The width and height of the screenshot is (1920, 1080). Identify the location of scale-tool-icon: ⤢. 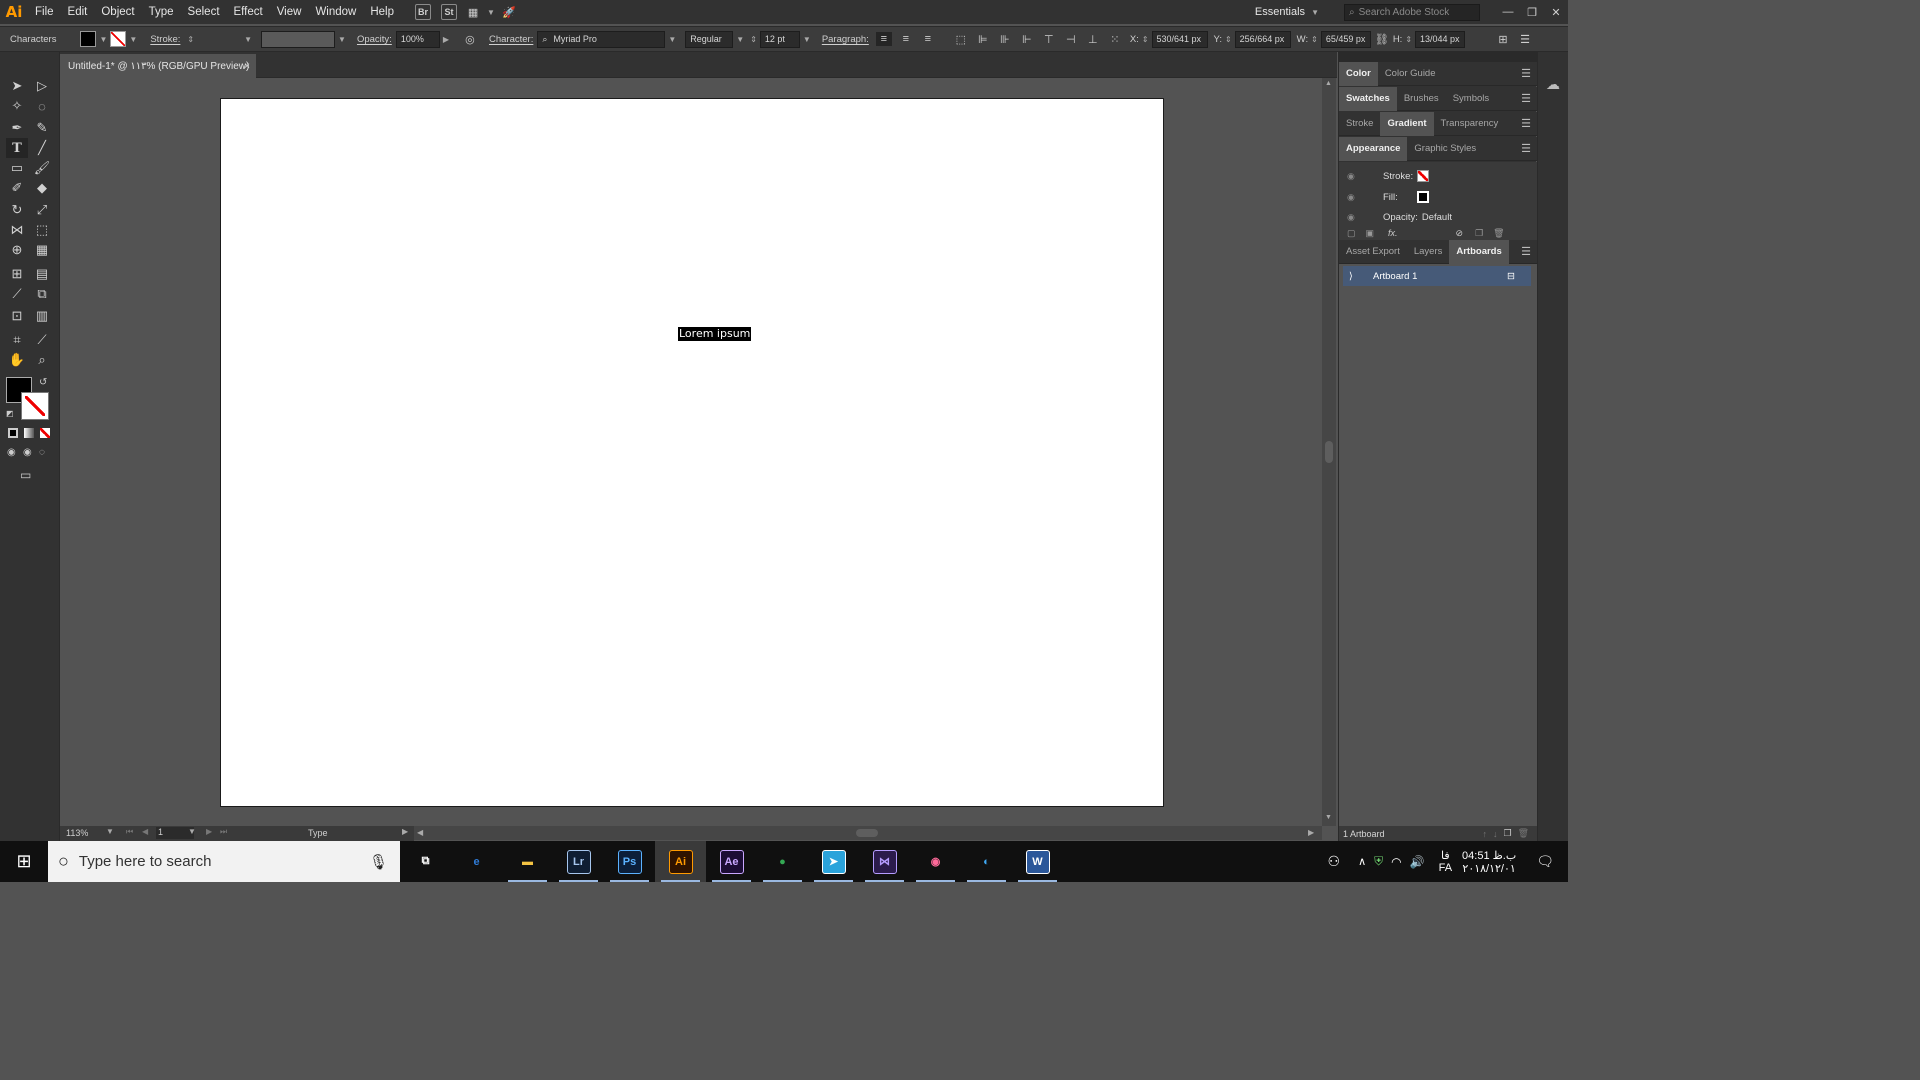
(42, 210).